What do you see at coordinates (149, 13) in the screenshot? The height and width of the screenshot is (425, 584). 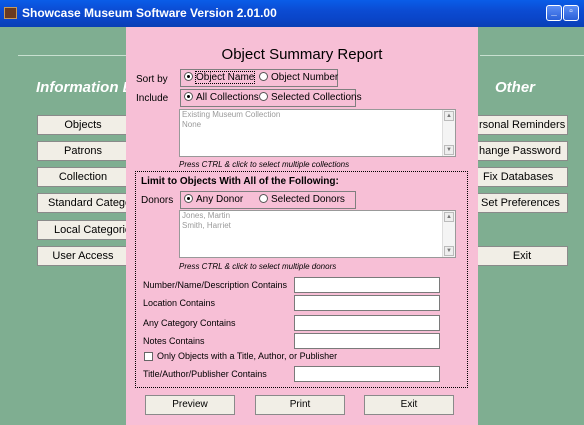 I see `window-title: Showcase Museum Software Version 2.01.00` at bounding box center [149, 13].